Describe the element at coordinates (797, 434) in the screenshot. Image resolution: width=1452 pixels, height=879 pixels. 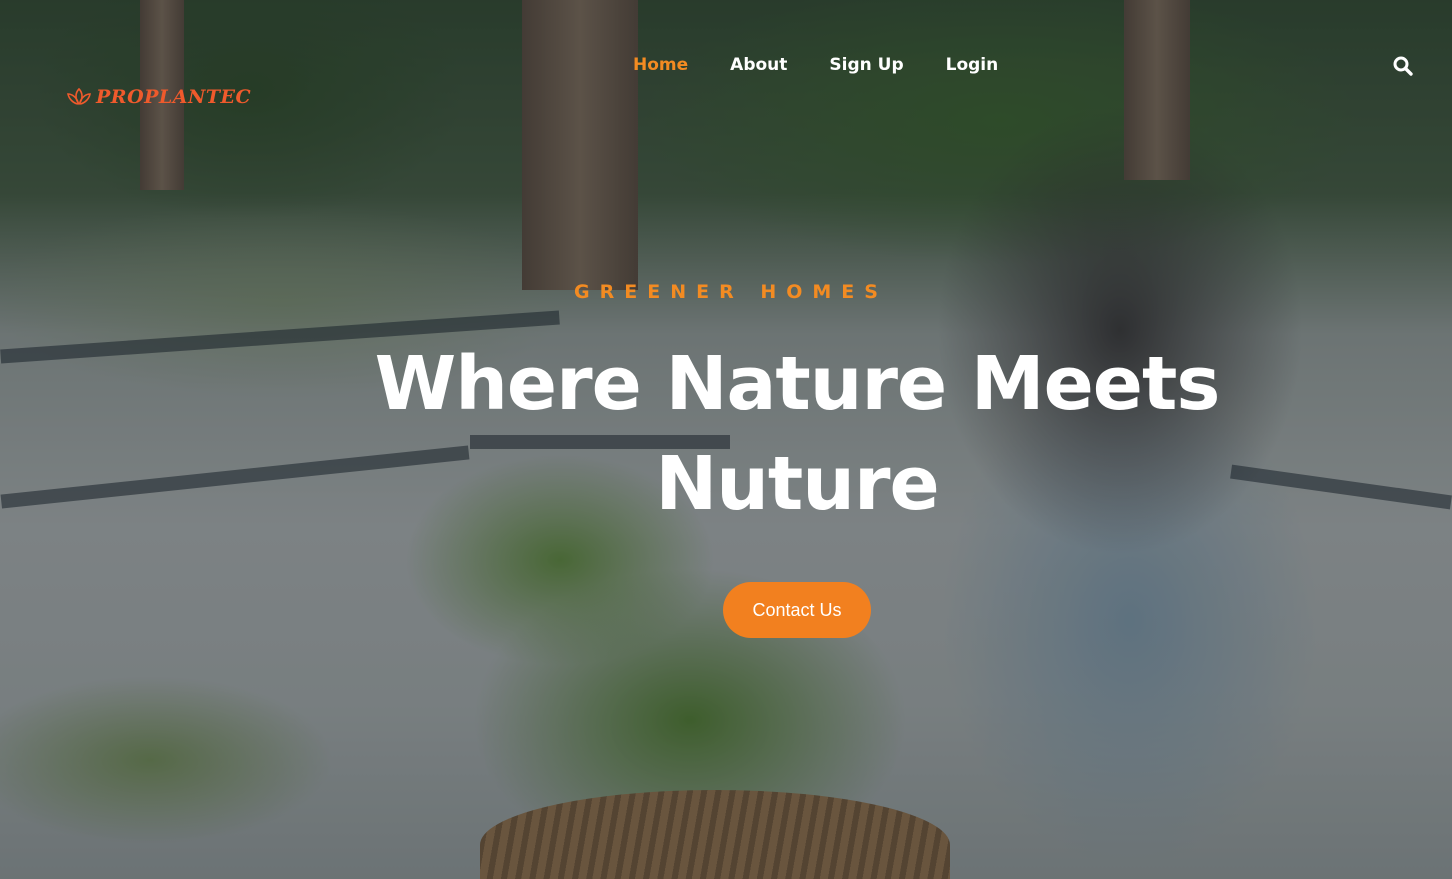
I see `hero-headline: Where Nature Meets Nuture` at that location.